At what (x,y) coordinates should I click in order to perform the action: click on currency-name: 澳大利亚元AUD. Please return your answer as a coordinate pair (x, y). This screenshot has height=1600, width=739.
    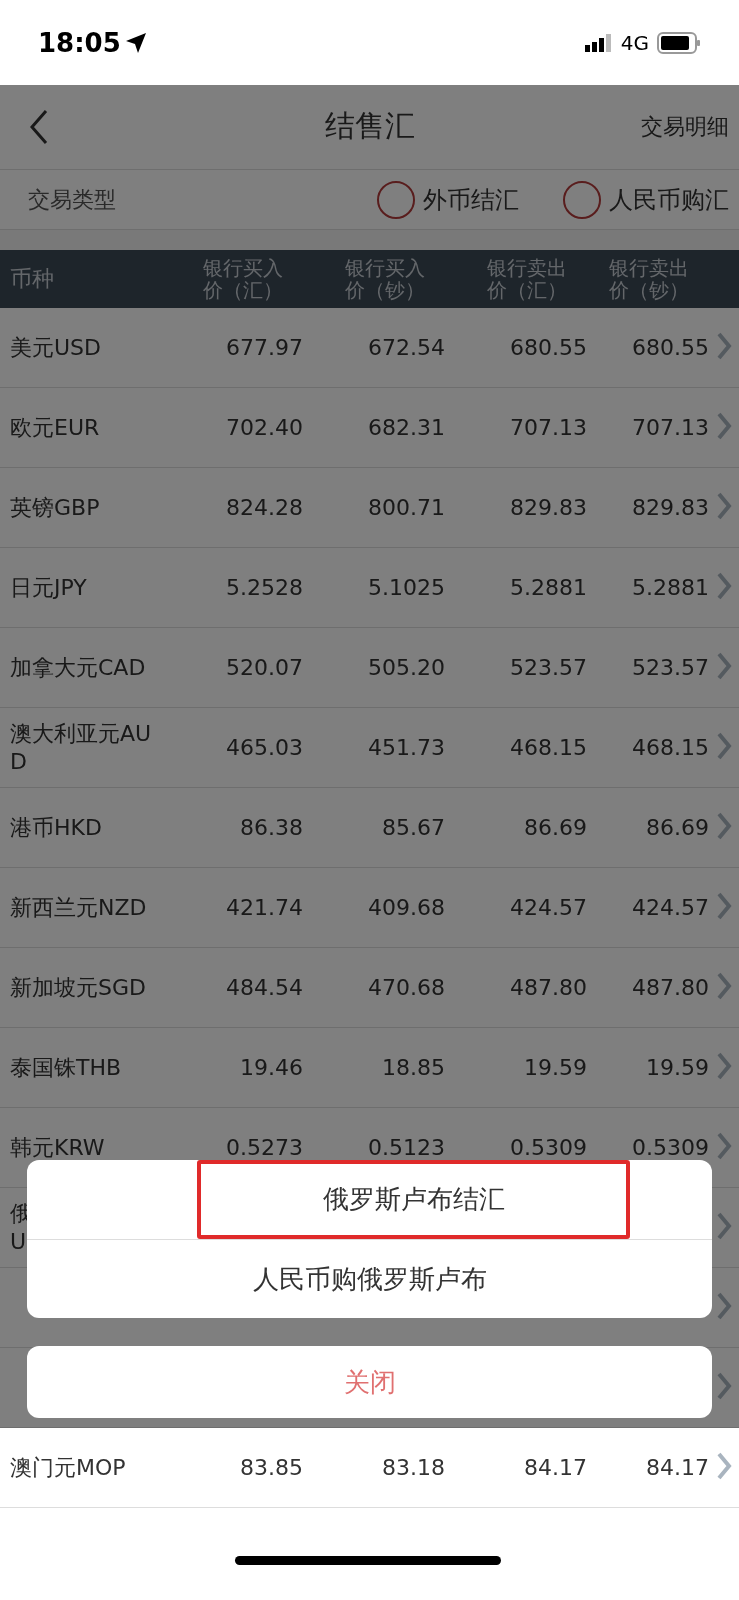
    Looking at the image, I should click on (80, 747).